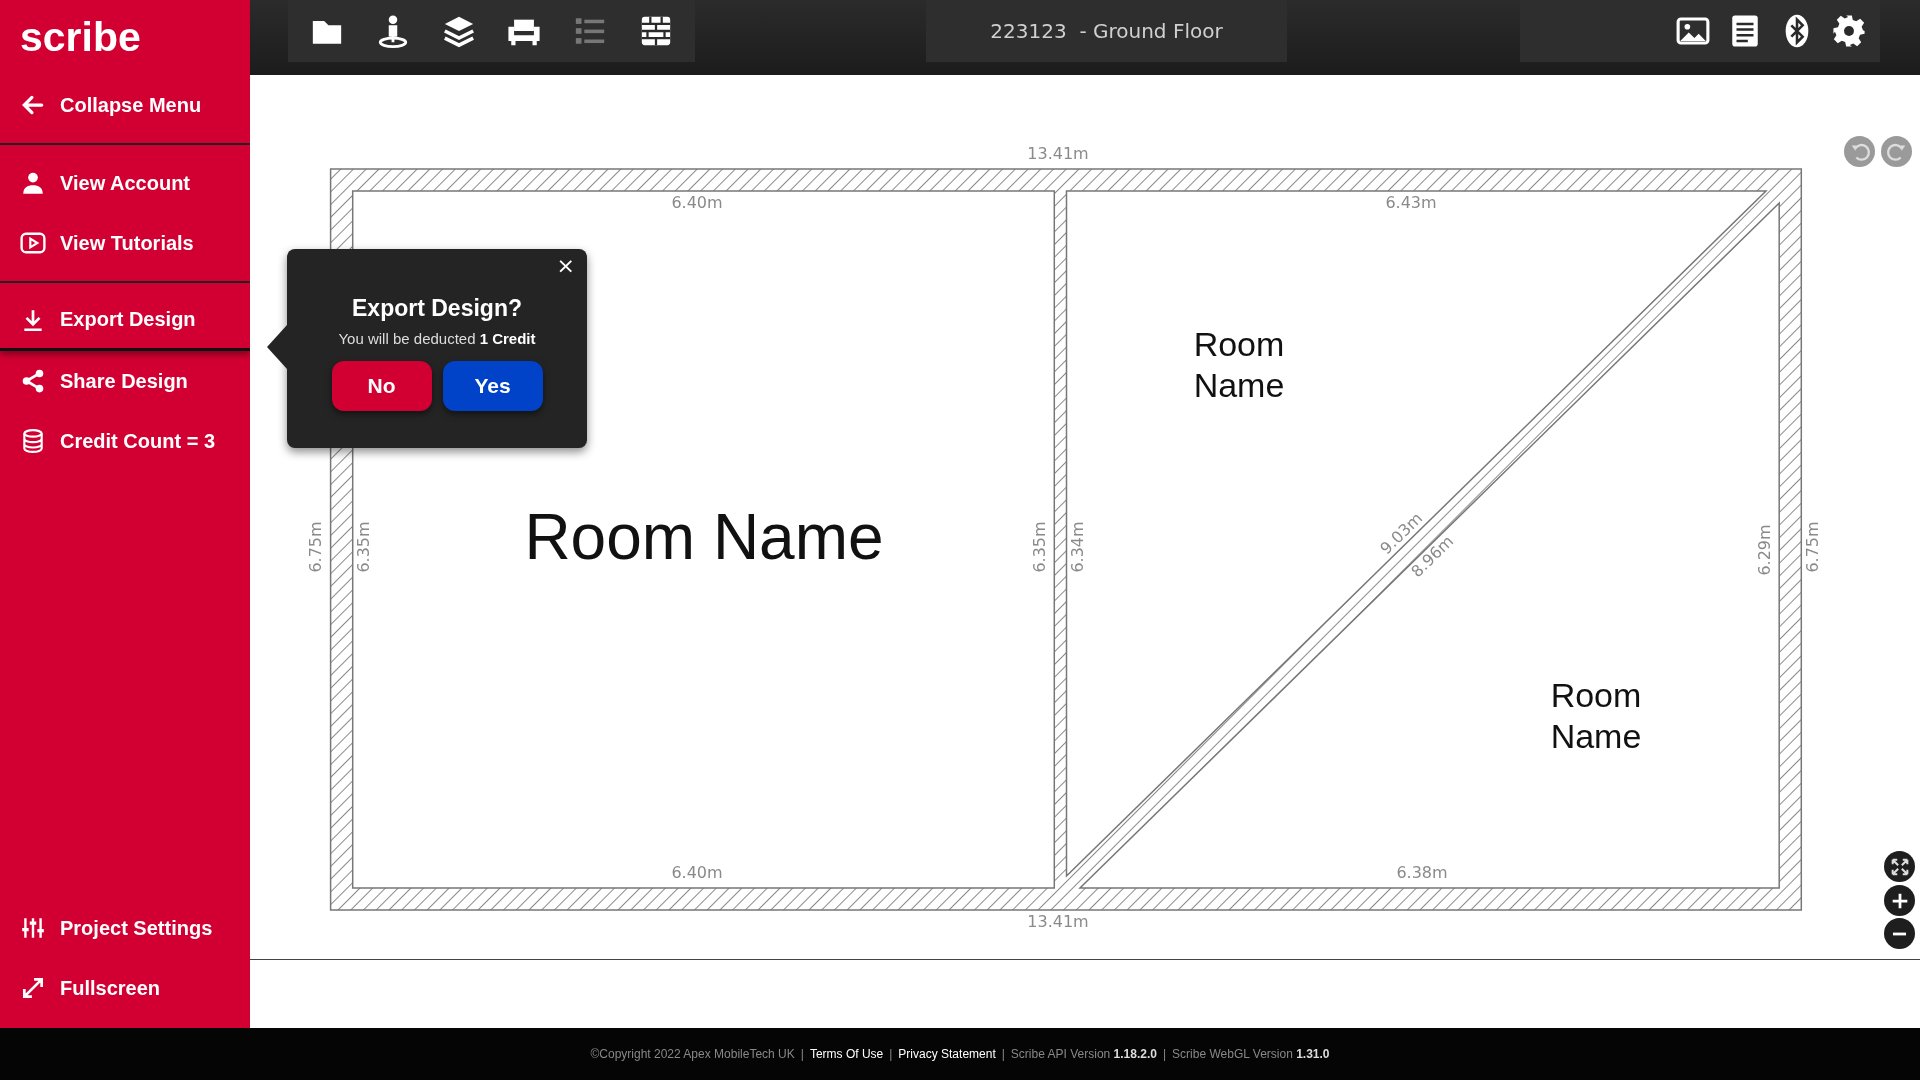 This screenshot has width=1920, height=1080. I want to click on fit-view-button, so click(1899, 866).